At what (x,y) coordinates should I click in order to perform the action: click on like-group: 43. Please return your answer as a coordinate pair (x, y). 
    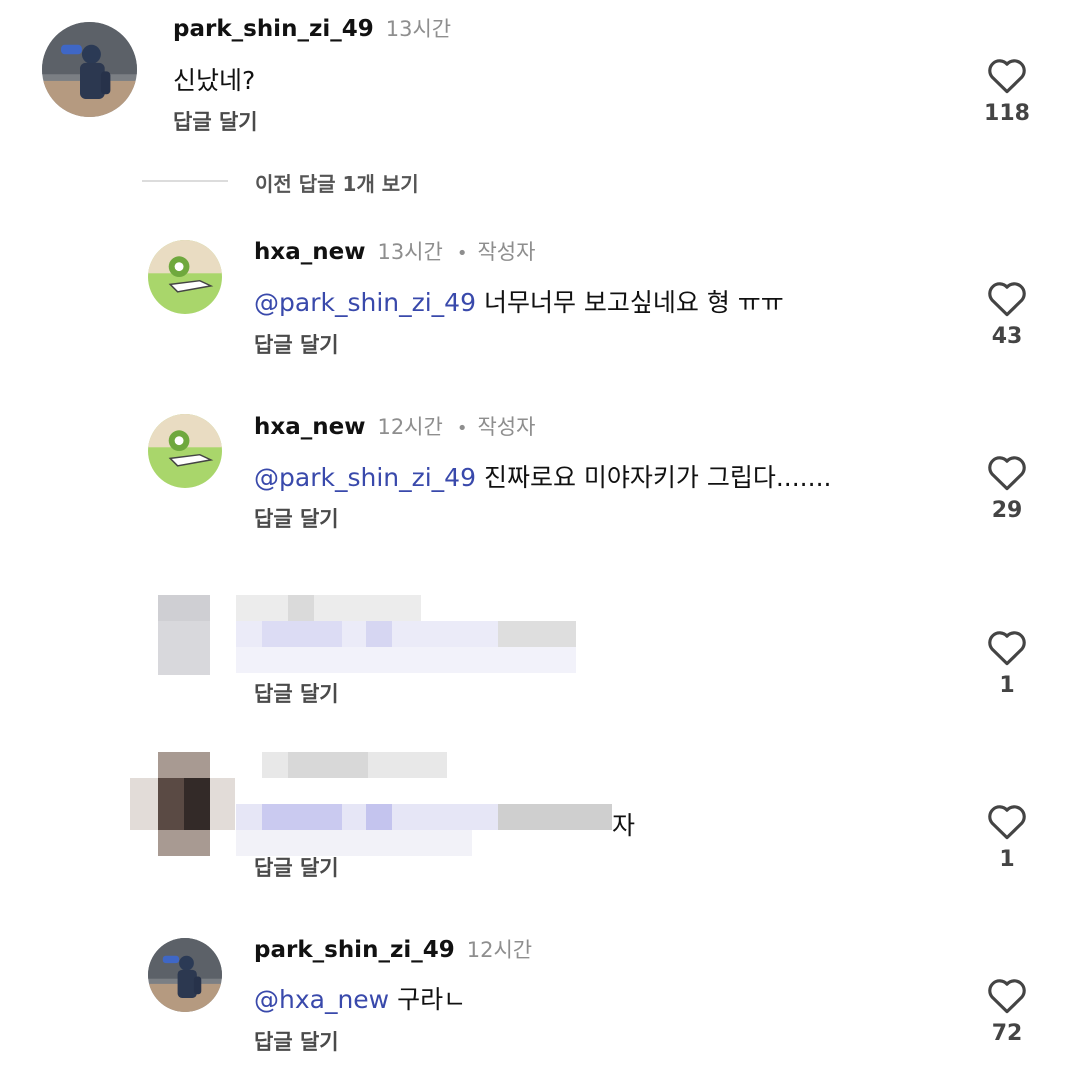
    Looking at the image, I should click on (1007, 313).